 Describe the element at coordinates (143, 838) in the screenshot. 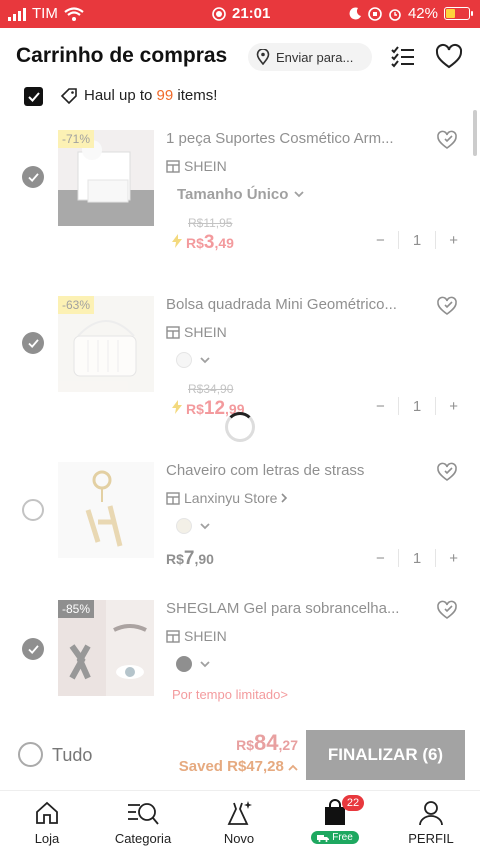

I see `tab-label: Categoria` at that location.